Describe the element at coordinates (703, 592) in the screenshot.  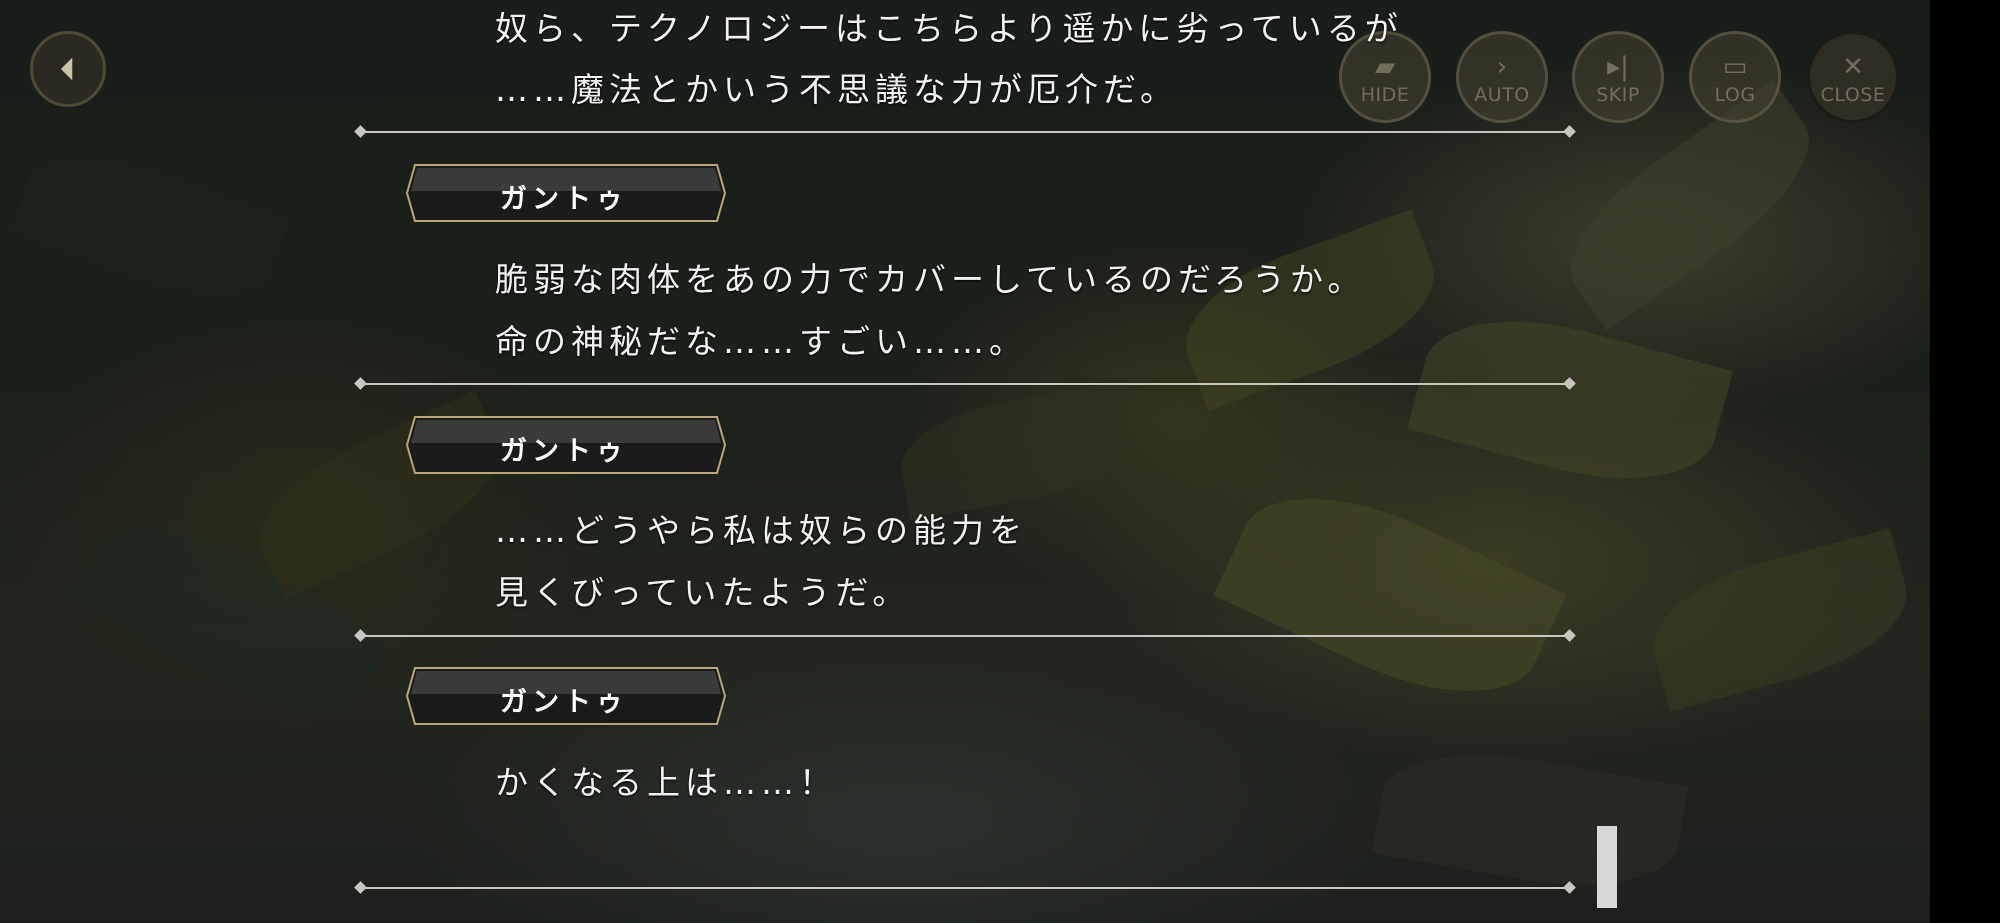
I see `log-line: 見くびっていたようだ。` at that location.